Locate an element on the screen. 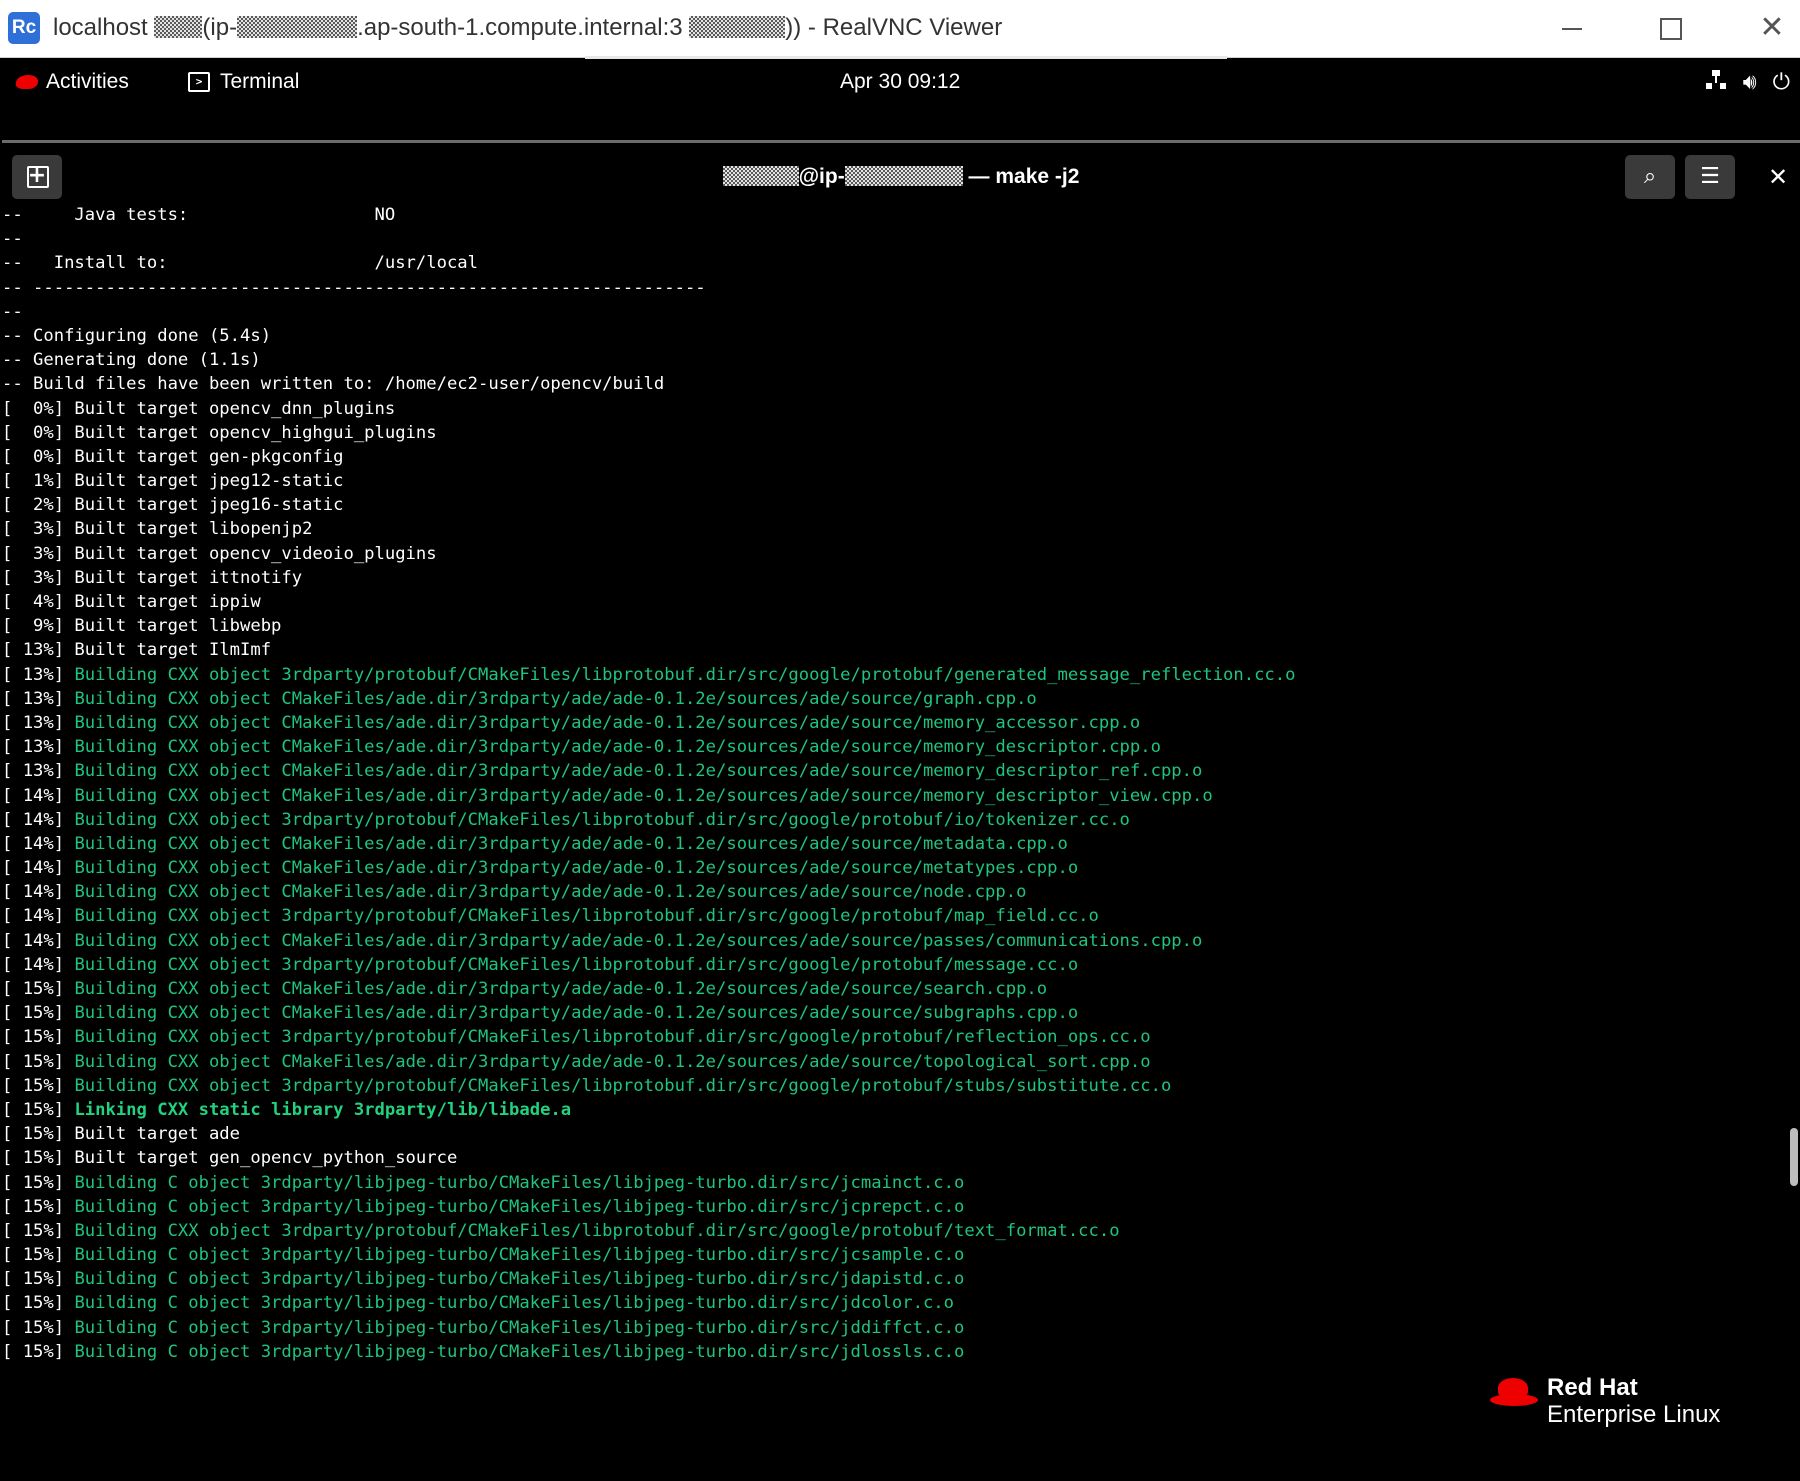 The width and height of the screenshot is (1800, 1481). redhat-enterprise-linux-logo: Red Hat Enterprise Linux is located at coordinates (1620, 1404).